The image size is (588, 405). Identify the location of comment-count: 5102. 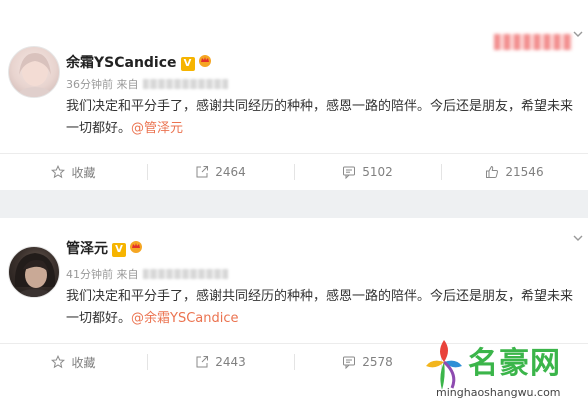
(377, 172).